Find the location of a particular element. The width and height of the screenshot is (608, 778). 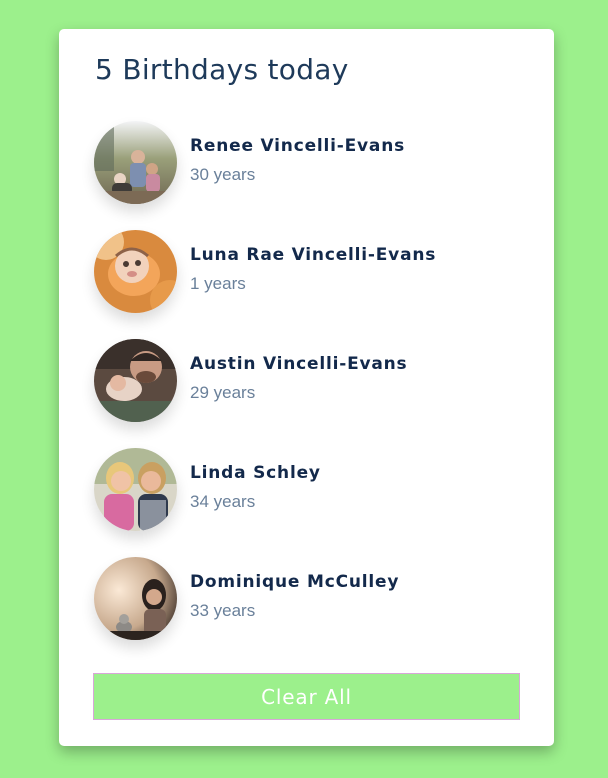

person-age: 29 years is located at coordinates (223, 392).